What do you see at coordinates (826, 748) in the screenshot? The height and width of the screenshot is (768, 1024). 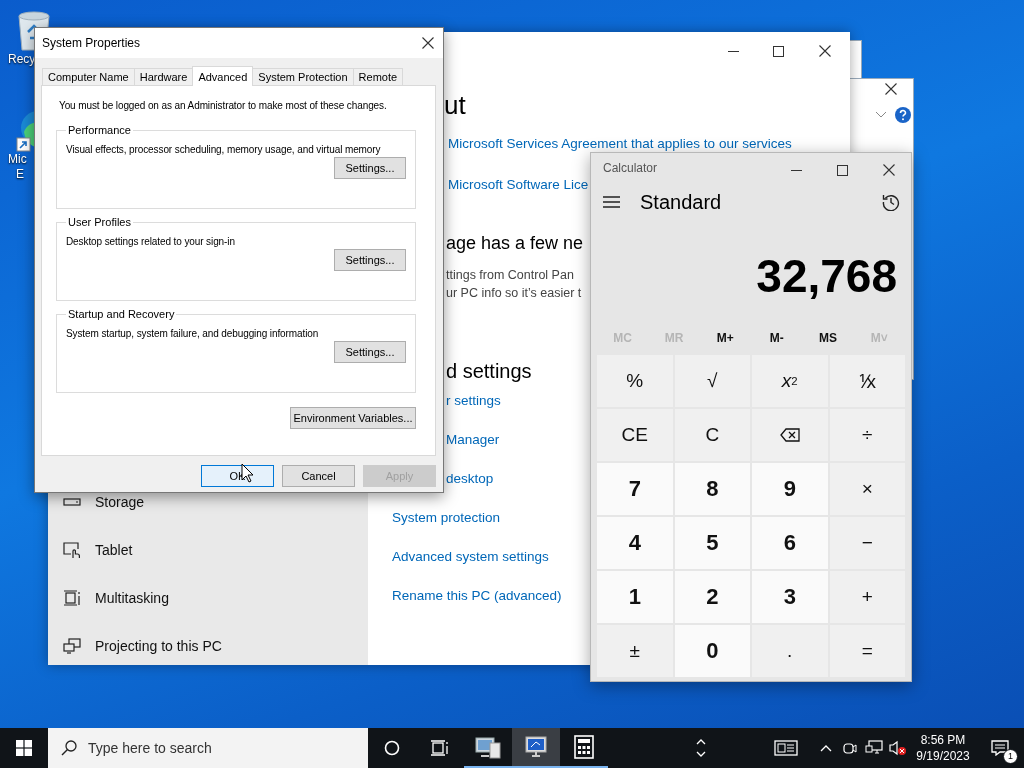 I see `chevron-up-icon` at bounding box center [826, 748].